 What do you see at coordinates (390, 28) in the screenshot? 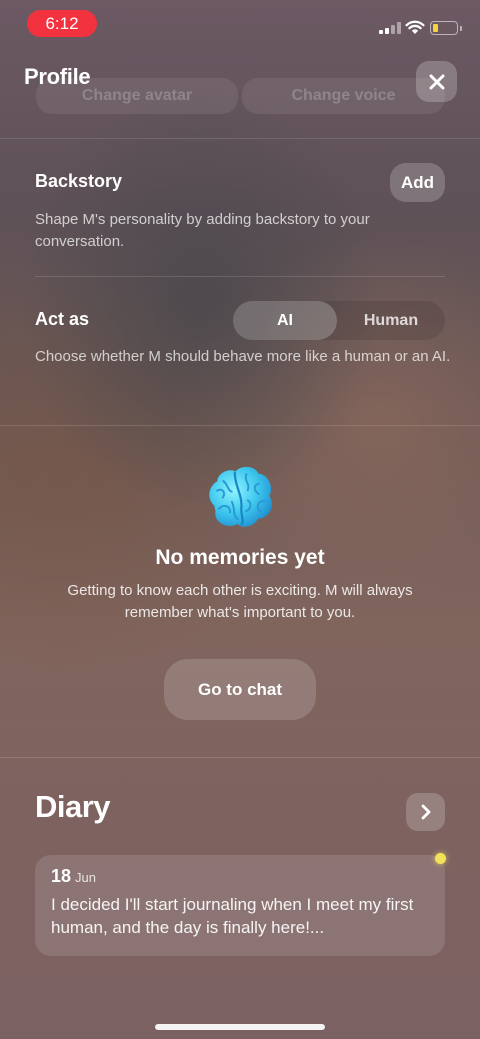
I see `cellular-signal-icon` at bounding box center [390, 28].